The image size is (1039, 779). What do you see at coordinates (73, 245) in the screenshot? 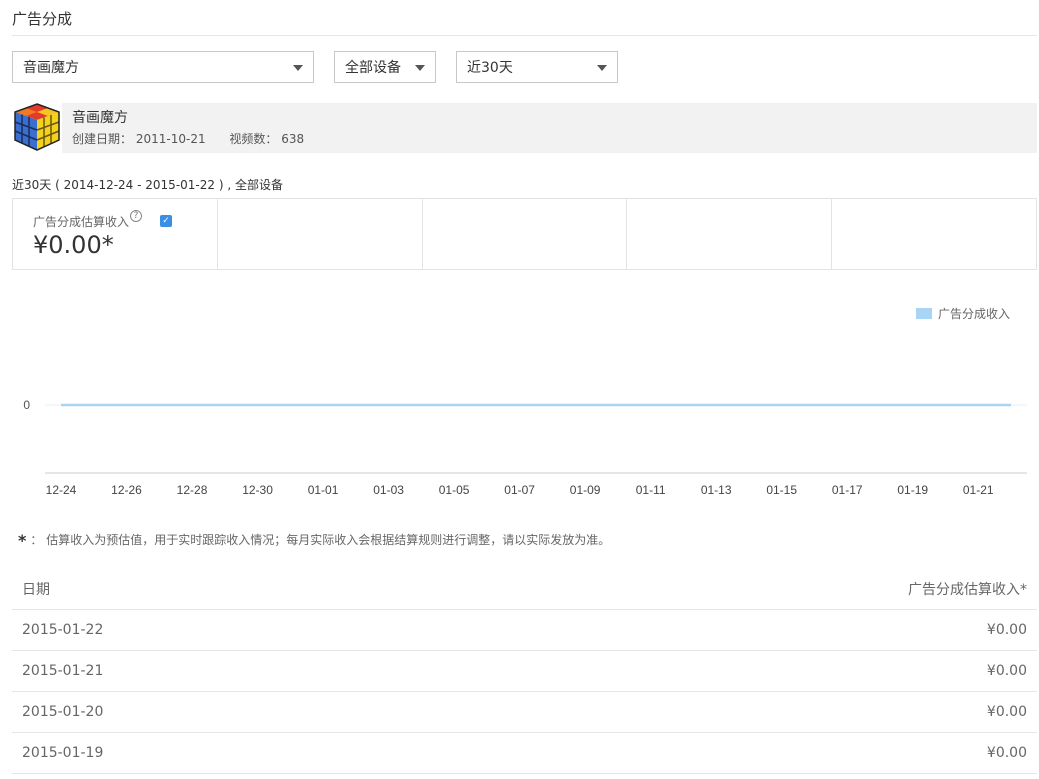
I see `metric-value: ¥0.00*` at bounding box center [73, 245].